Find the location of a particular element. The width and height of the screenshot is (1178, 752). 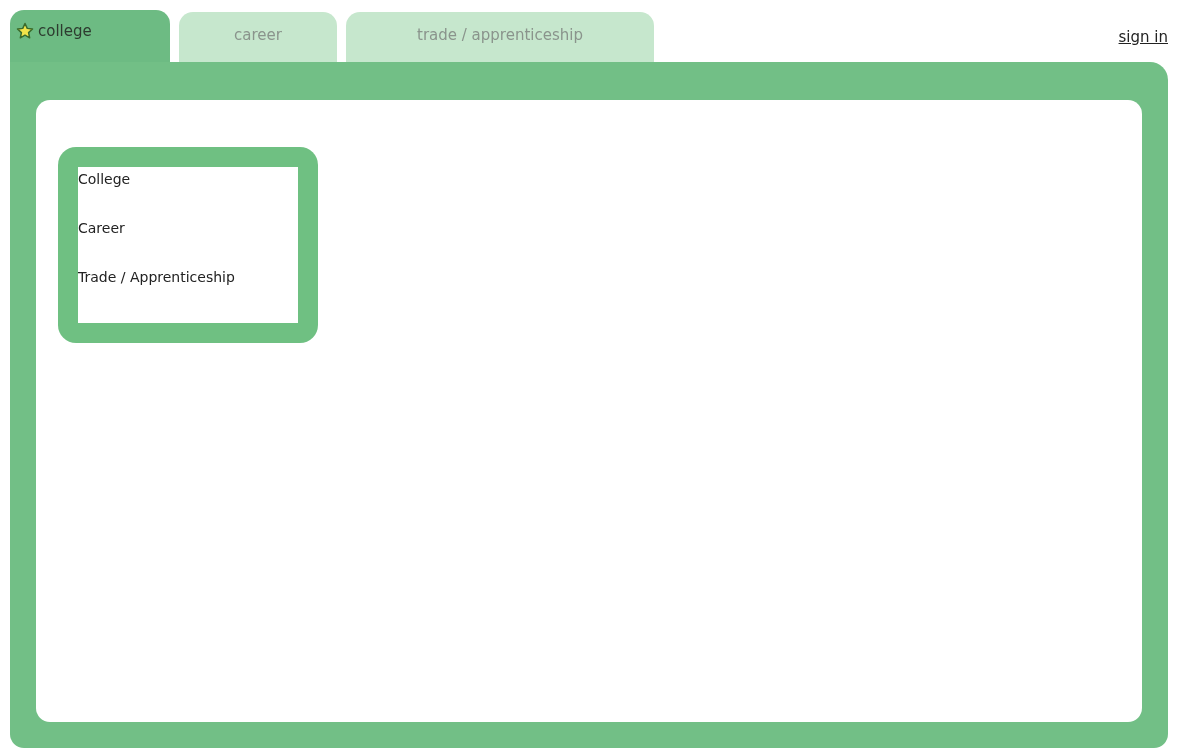

sign-in-link: sign in is located at coordinates (1143, 36).